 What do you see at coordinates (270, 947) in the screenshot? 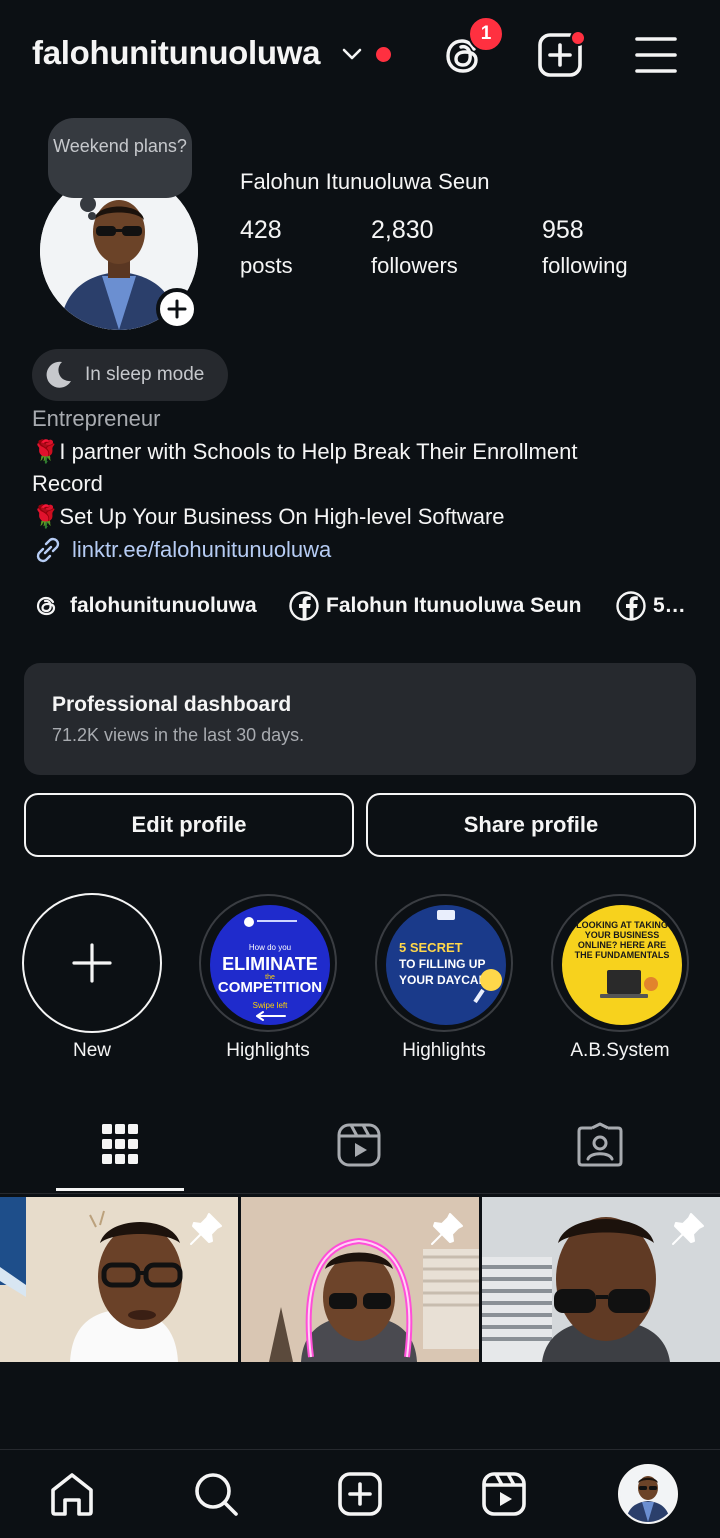
I see `cover-text: How do you` at bounding box center [270, 947].